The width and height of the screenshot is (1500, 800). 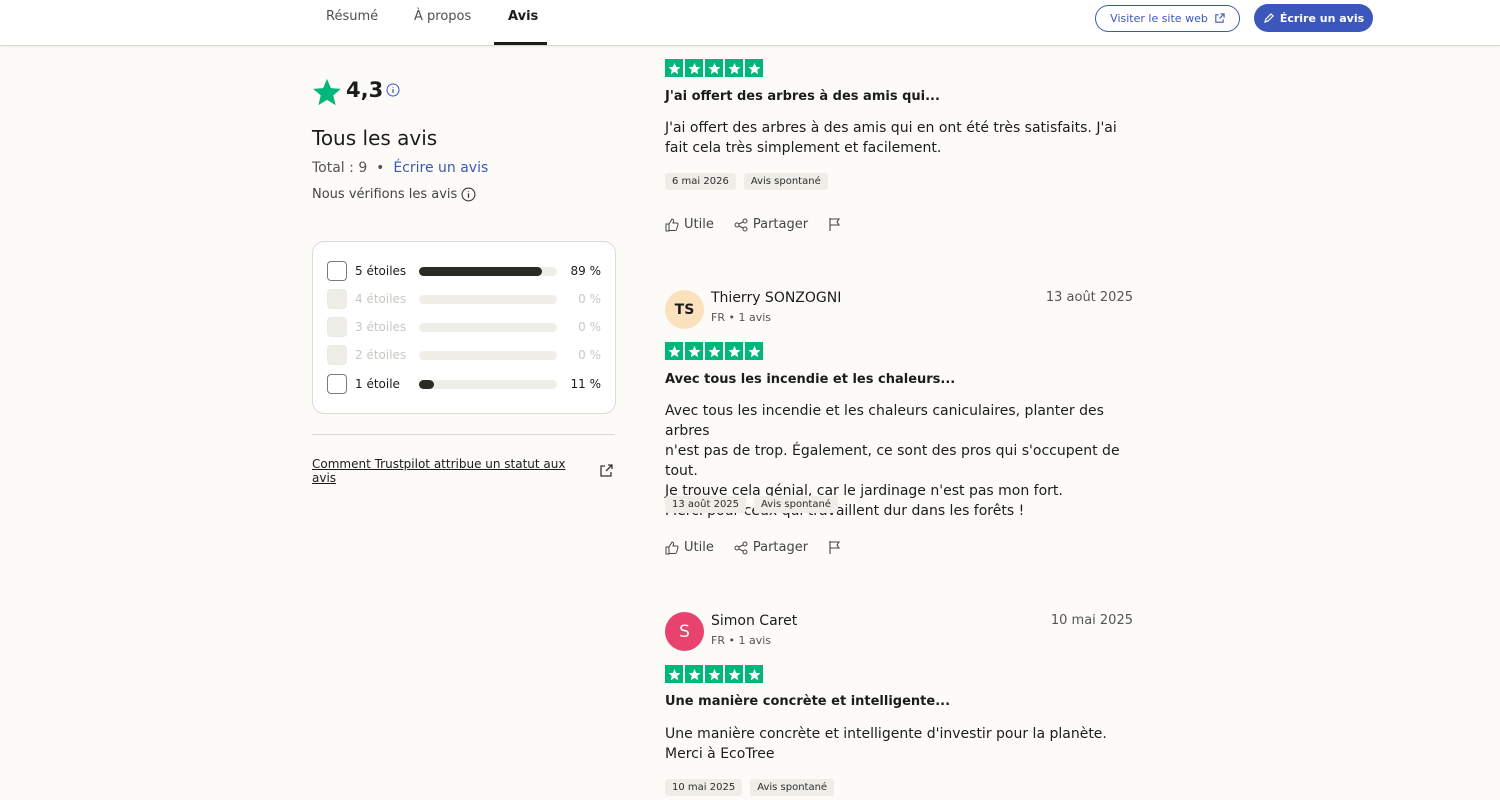 I want to click on filter-row-2: 2 étoiles 0 %, so click(x=465, y=356).